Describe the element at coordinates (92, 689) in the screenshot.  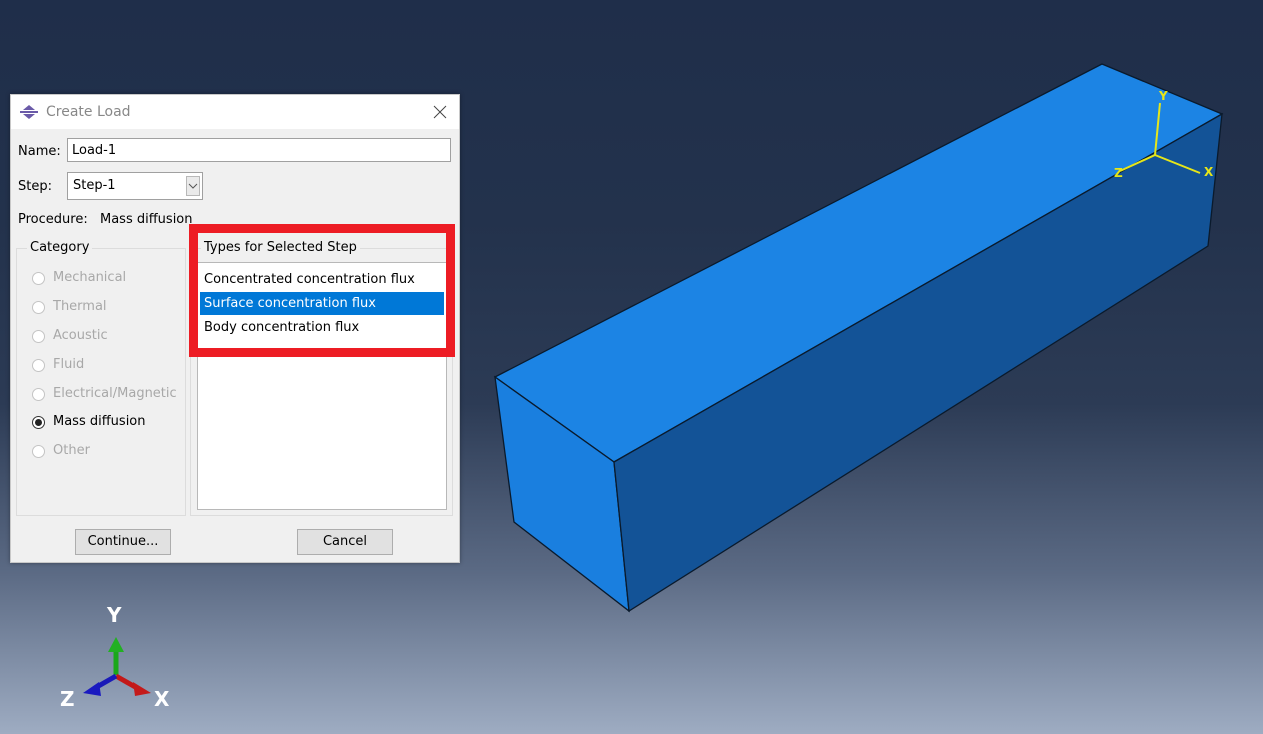
I see `z-axis-arrow` at that location.